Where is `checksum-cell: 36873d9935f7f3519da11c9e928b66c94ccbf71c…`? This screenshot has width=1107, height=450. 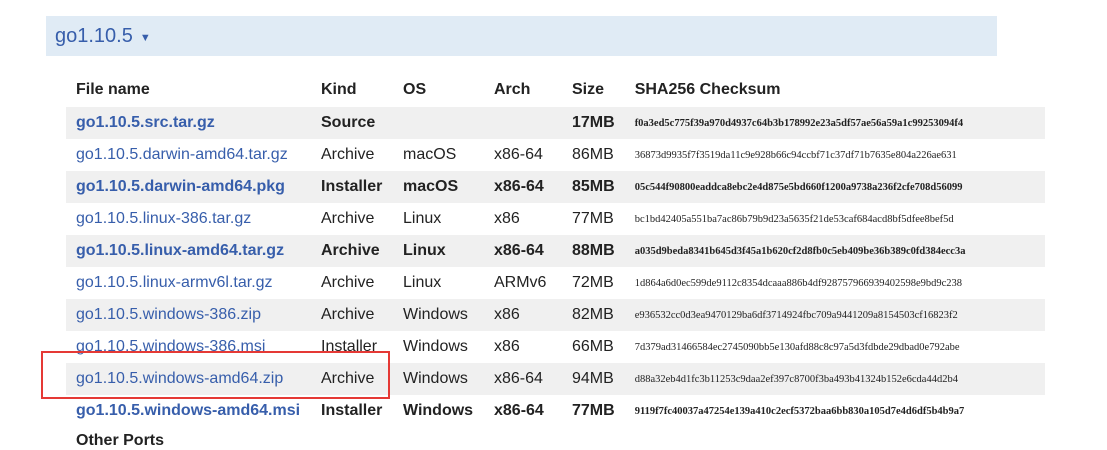 checksum-cell: 36873d9935f7f3519da11c9e928b66c94ccbf71c… is located at coordinates (795, 155).